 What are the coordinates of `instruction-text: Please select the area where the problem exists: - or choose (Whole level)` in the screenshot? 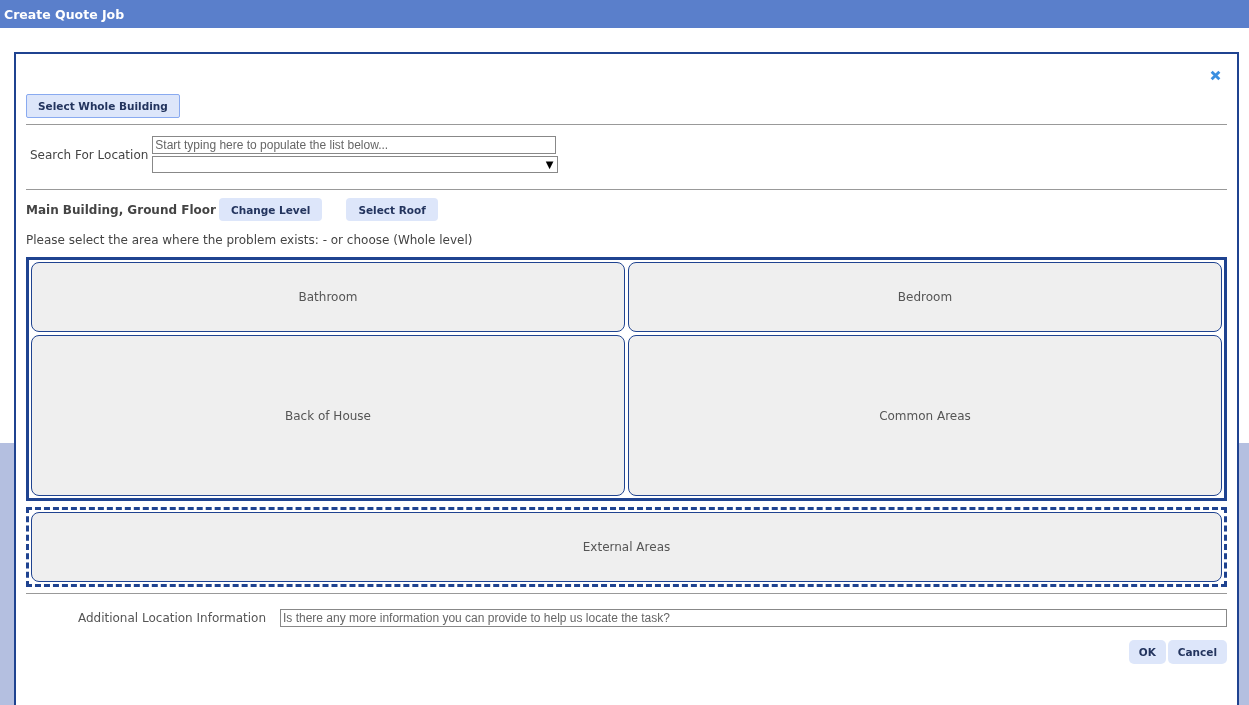 It's located at (250, 240).